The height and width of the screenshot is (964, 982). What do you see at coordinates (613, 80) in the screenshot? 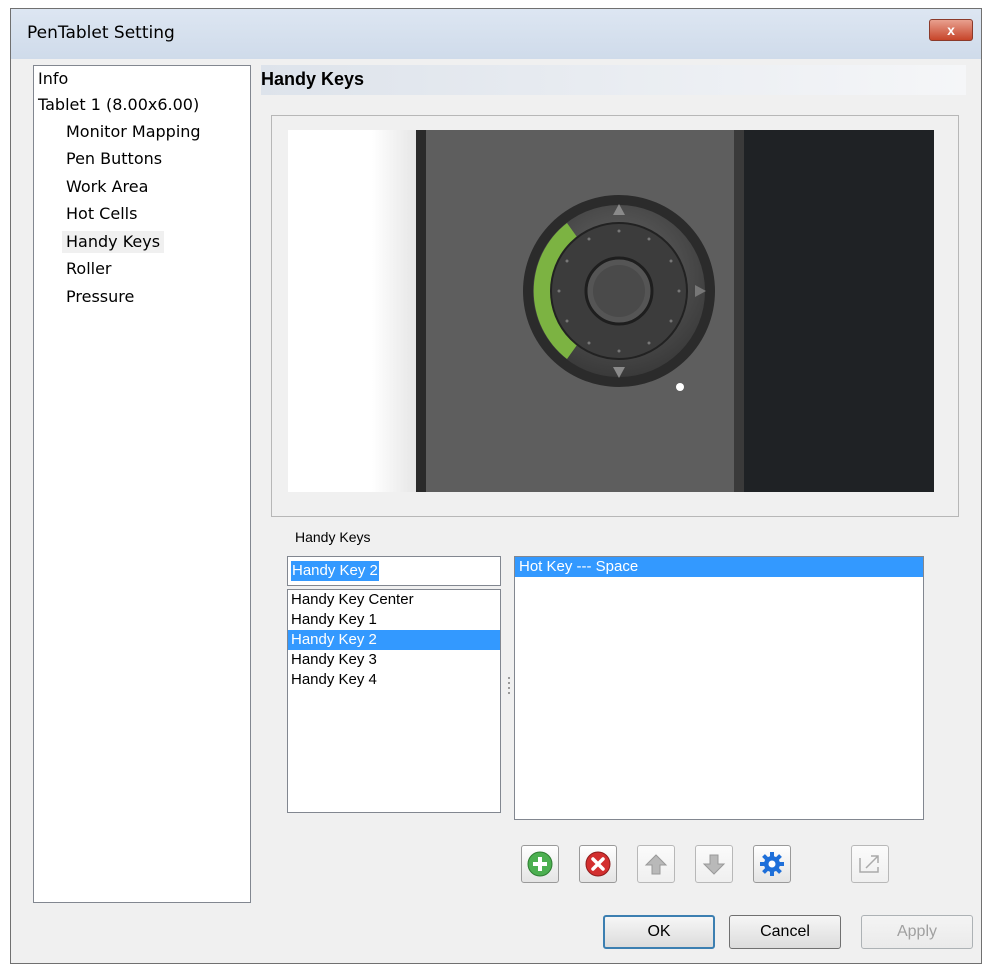
I see `panel-header: Handy Keys` at bounding box center [613, 80].